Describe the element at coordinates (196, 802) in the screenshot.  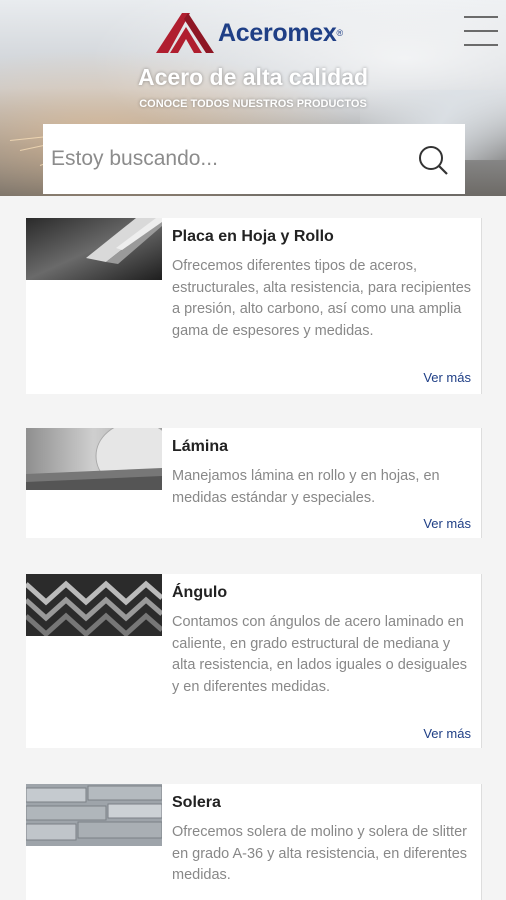
I see `product-title: Solera` at that location.